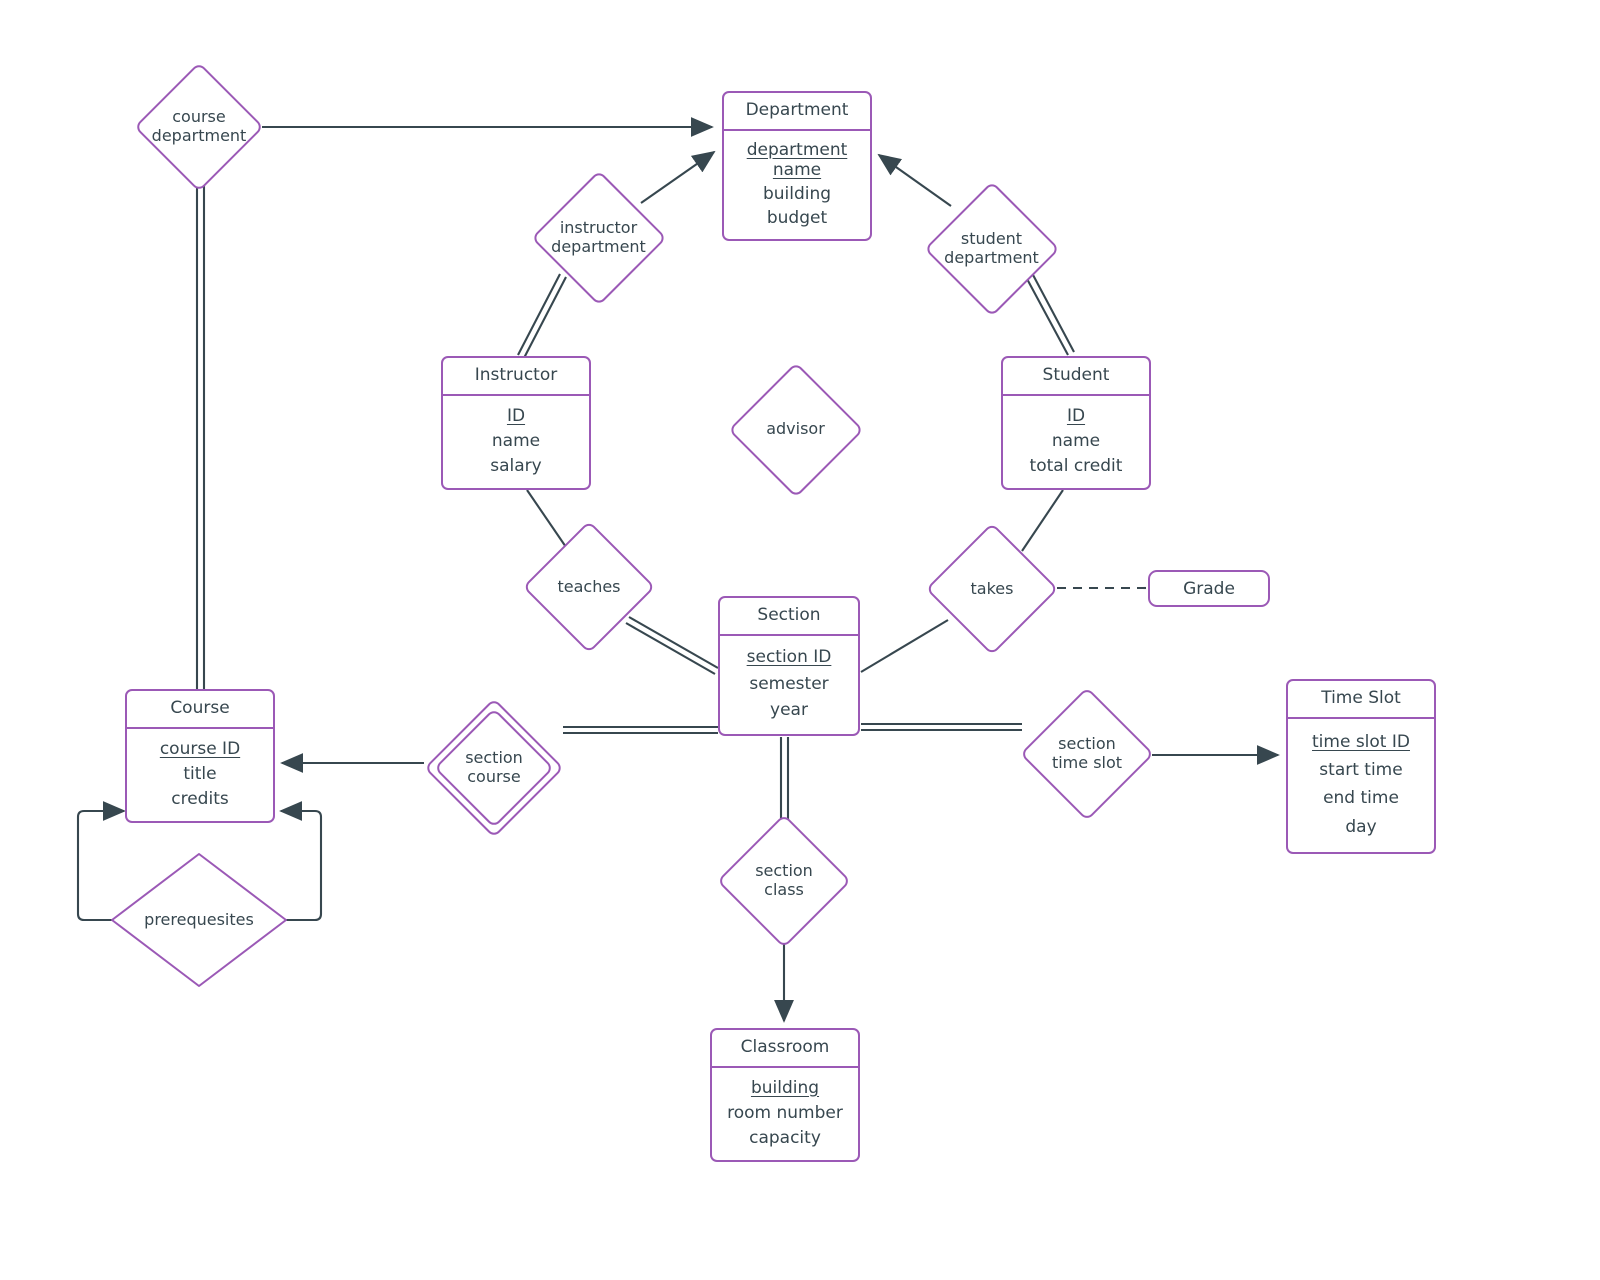  I want to click on advisor-diamond, so click(795, 429).